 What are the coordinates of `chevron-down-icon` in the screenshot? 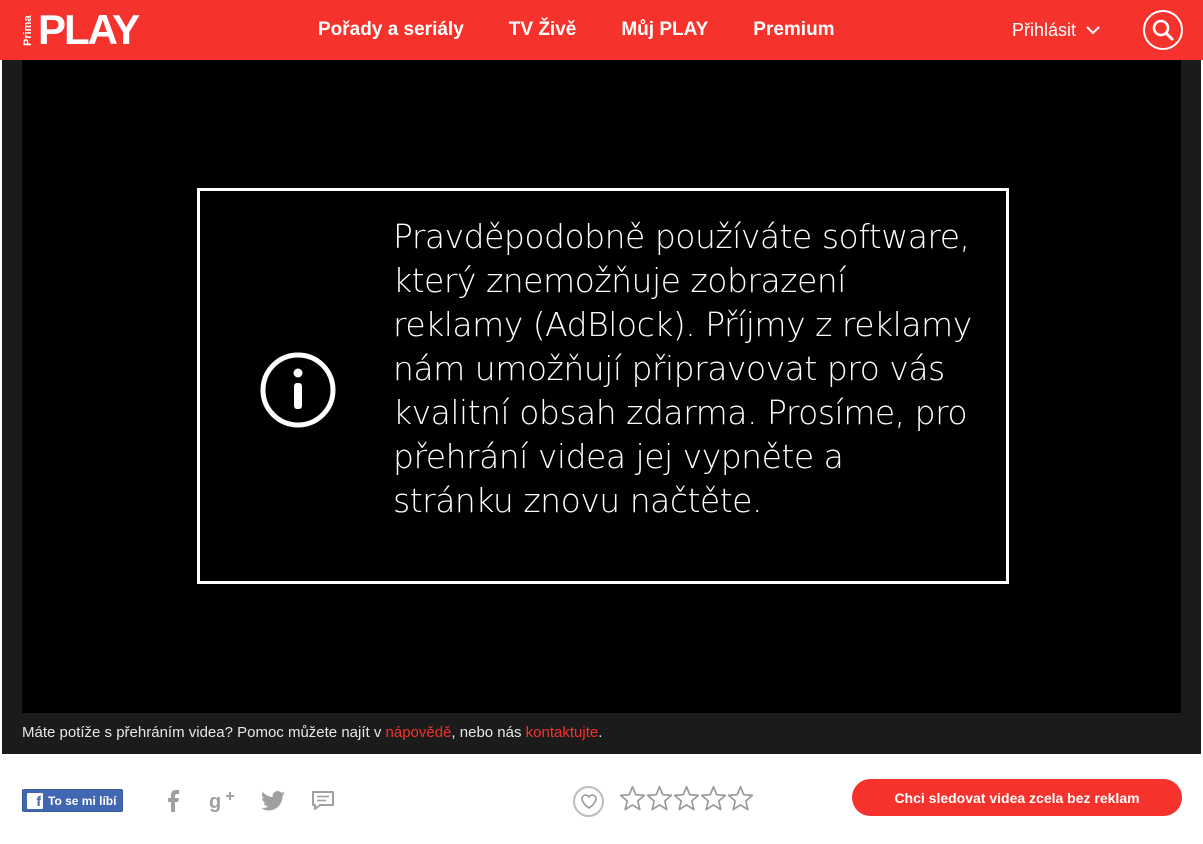 It's located at (1093, 30).